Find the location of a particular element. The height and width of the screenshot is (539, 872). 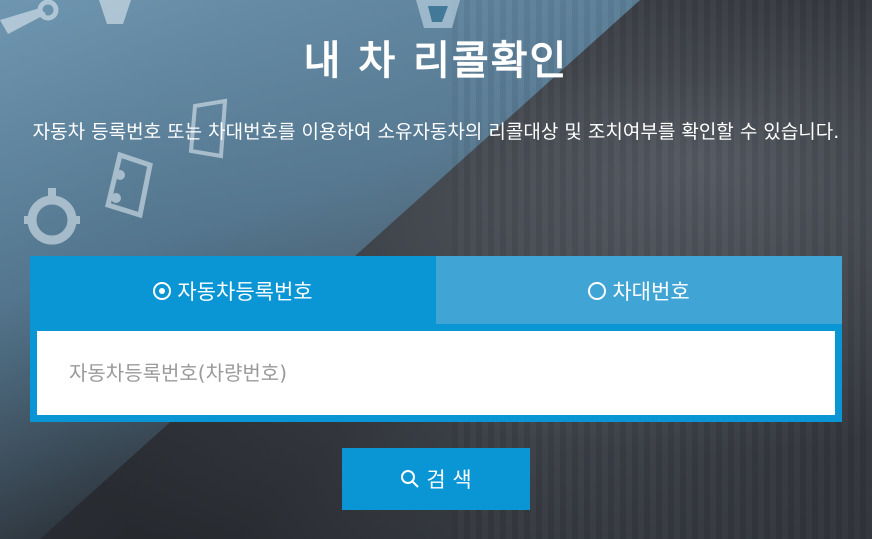

tab-vin: 차대번호 is located at coordinates (639, 291).